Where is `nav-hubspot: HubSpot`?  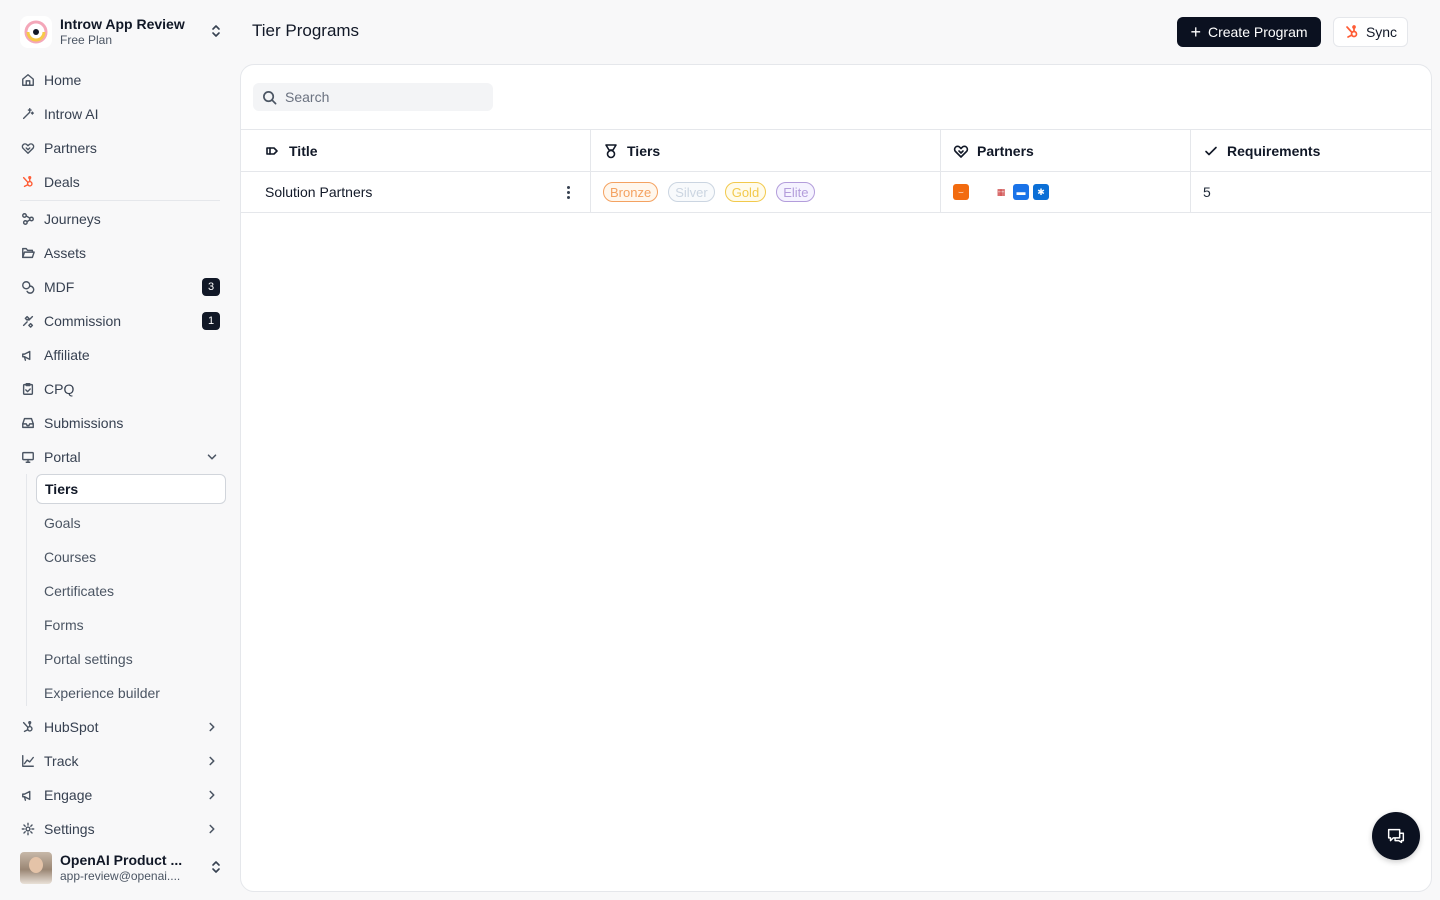
nav-hubspot: HubSpot is located at coordinates (120, 727).